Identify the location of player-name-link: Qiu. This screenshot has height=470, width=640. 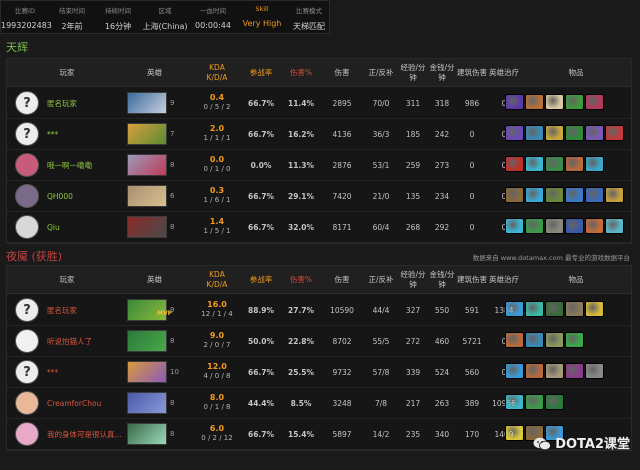
(53, 227).